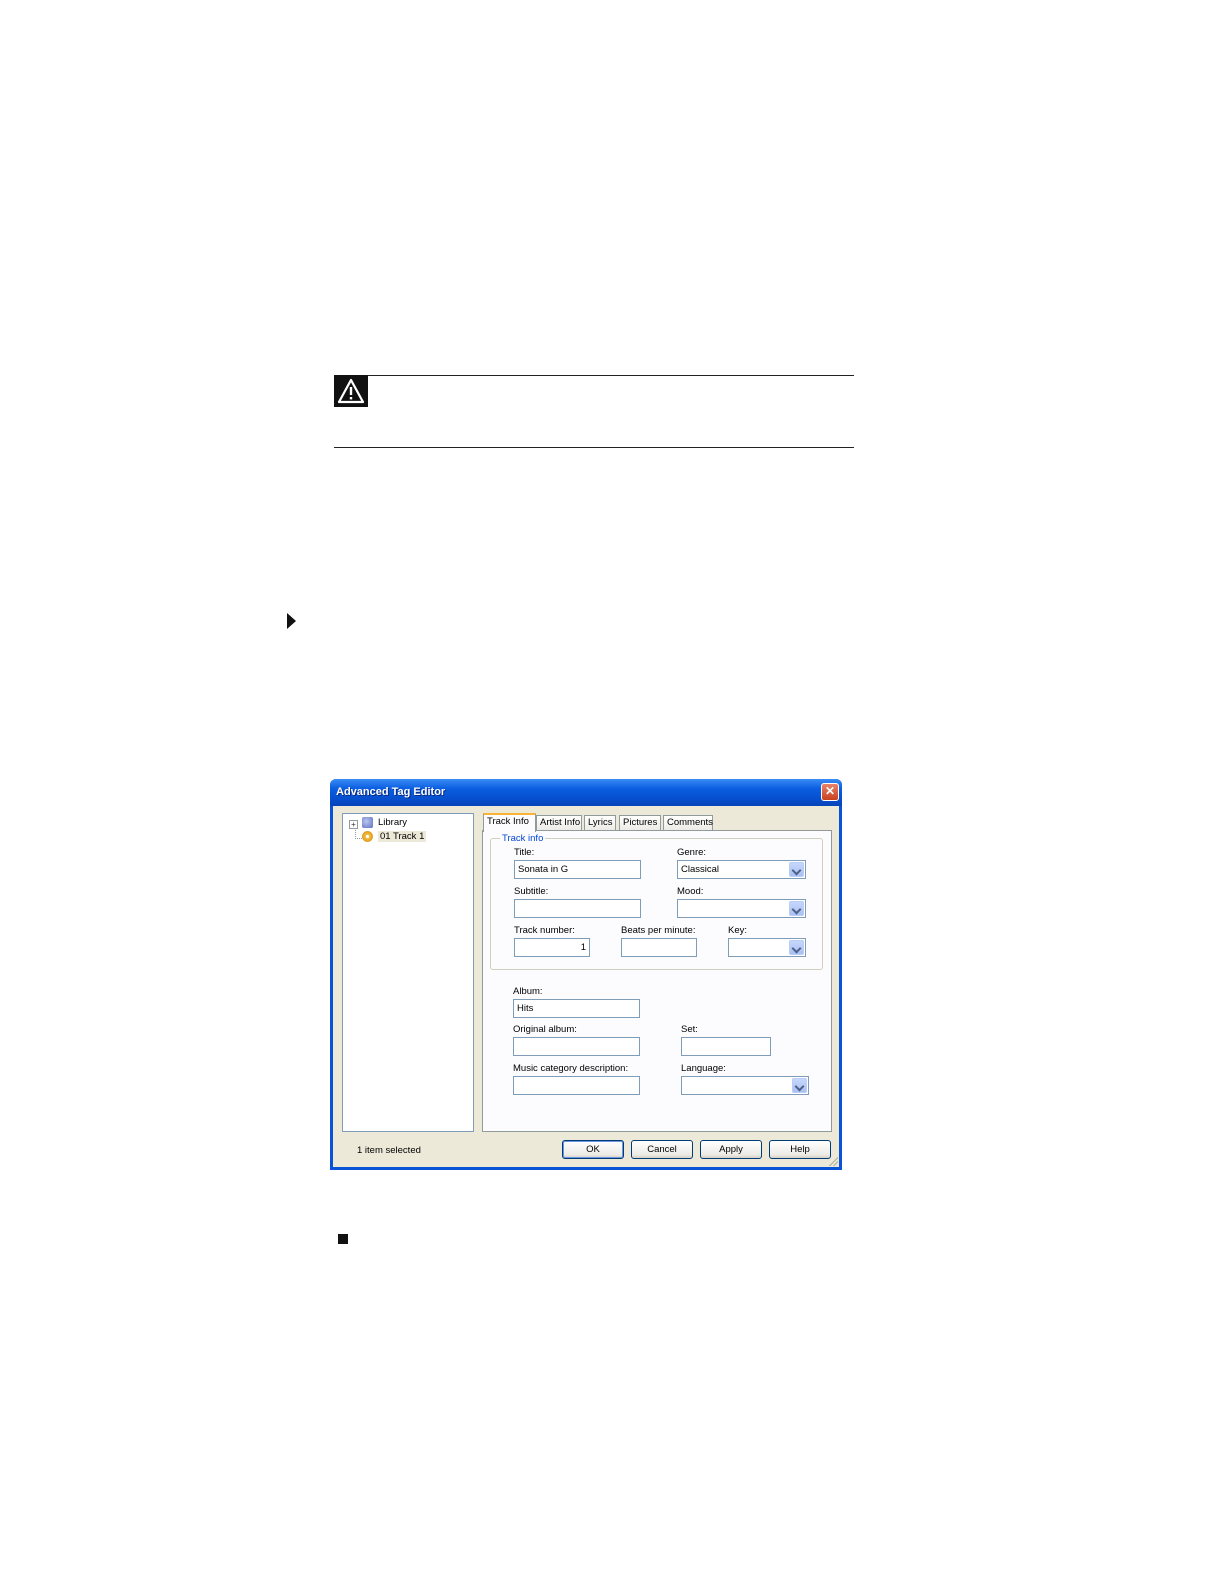  What do you see at coordinates (703, 1068) in the screenshot?
I see `language-label: Language:` at bounding box center [703, 1068].